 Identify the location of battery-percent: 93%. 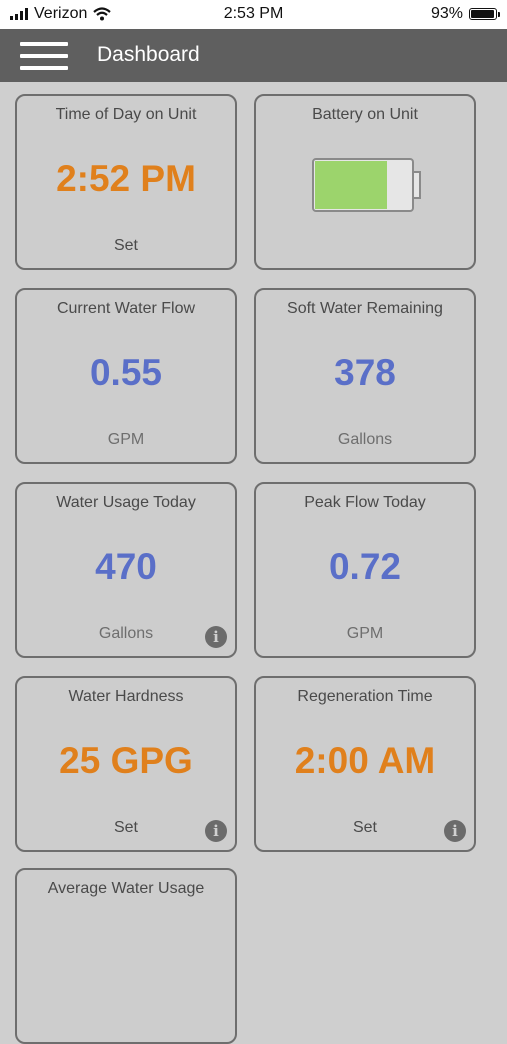
(446, 13).